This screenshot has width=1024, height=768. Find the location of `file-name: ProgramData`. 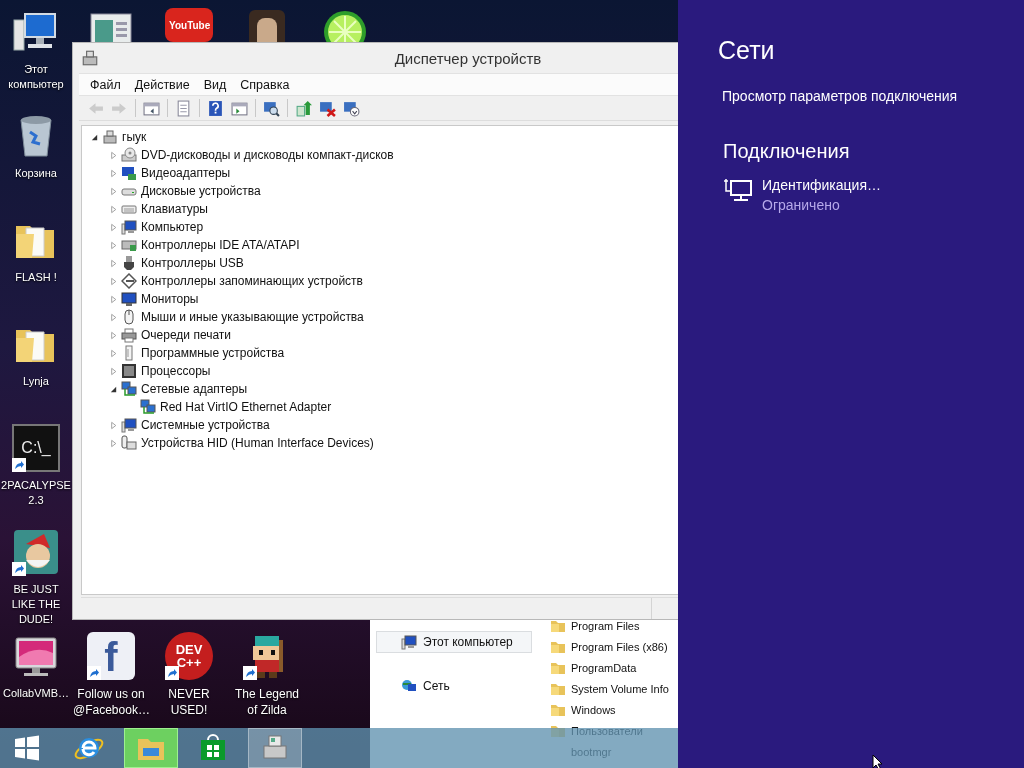

file-name: ProgramData is located at coordinates (604, 667).